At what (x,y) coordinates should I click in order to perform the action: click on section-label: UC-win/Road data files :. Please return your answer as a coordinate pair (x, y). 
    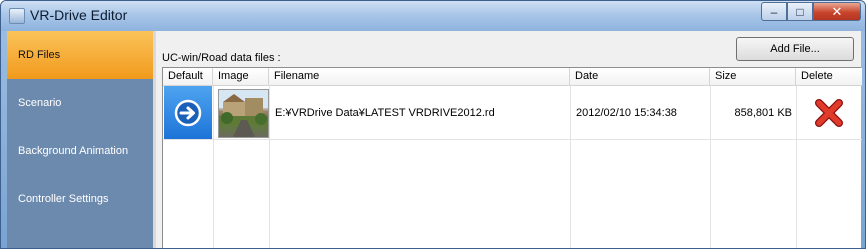
    Looking at the image, I should click on (221, 58).